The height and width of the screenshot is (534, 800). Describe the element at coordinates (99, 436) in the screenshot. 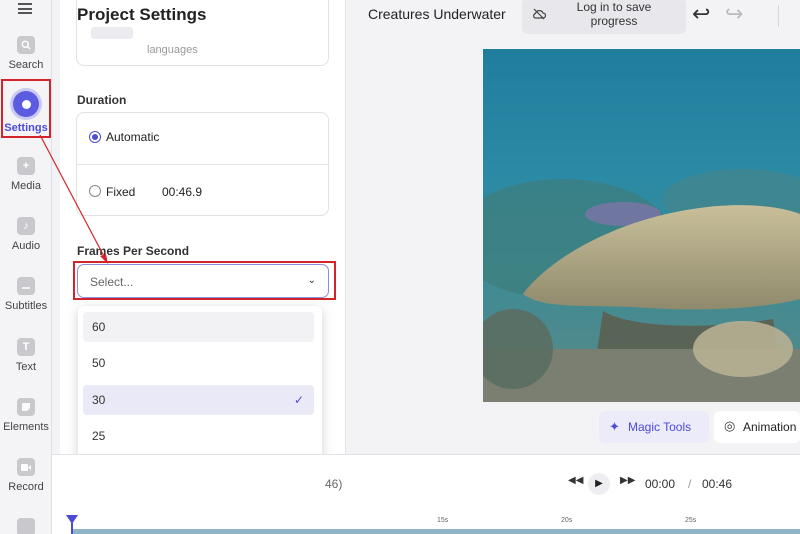

I see `fps-option-label: 25` at that location.